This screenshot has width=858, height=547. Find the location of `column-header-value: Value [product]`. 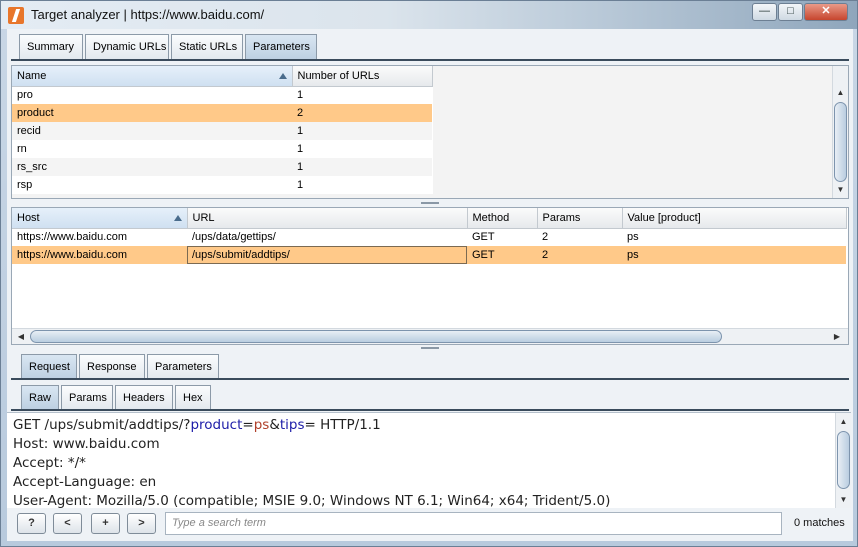

column-header-value: Value [product] is located at coordinates (734, 218).